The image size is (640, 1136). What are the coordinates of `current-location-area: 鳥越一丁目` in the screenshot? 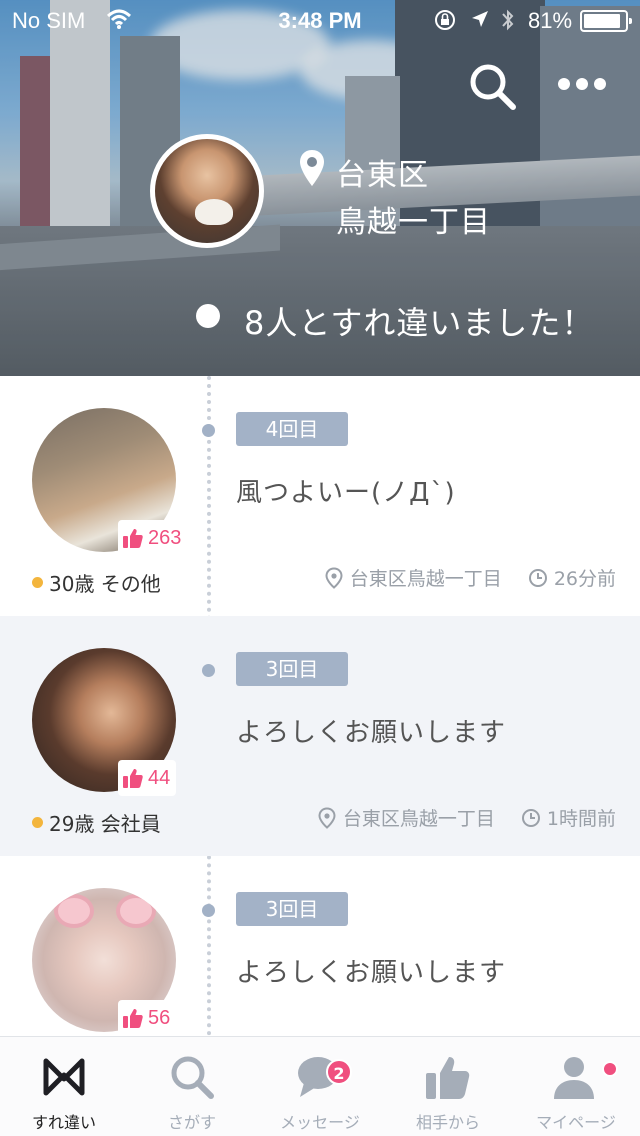 It's located at (413, 222).